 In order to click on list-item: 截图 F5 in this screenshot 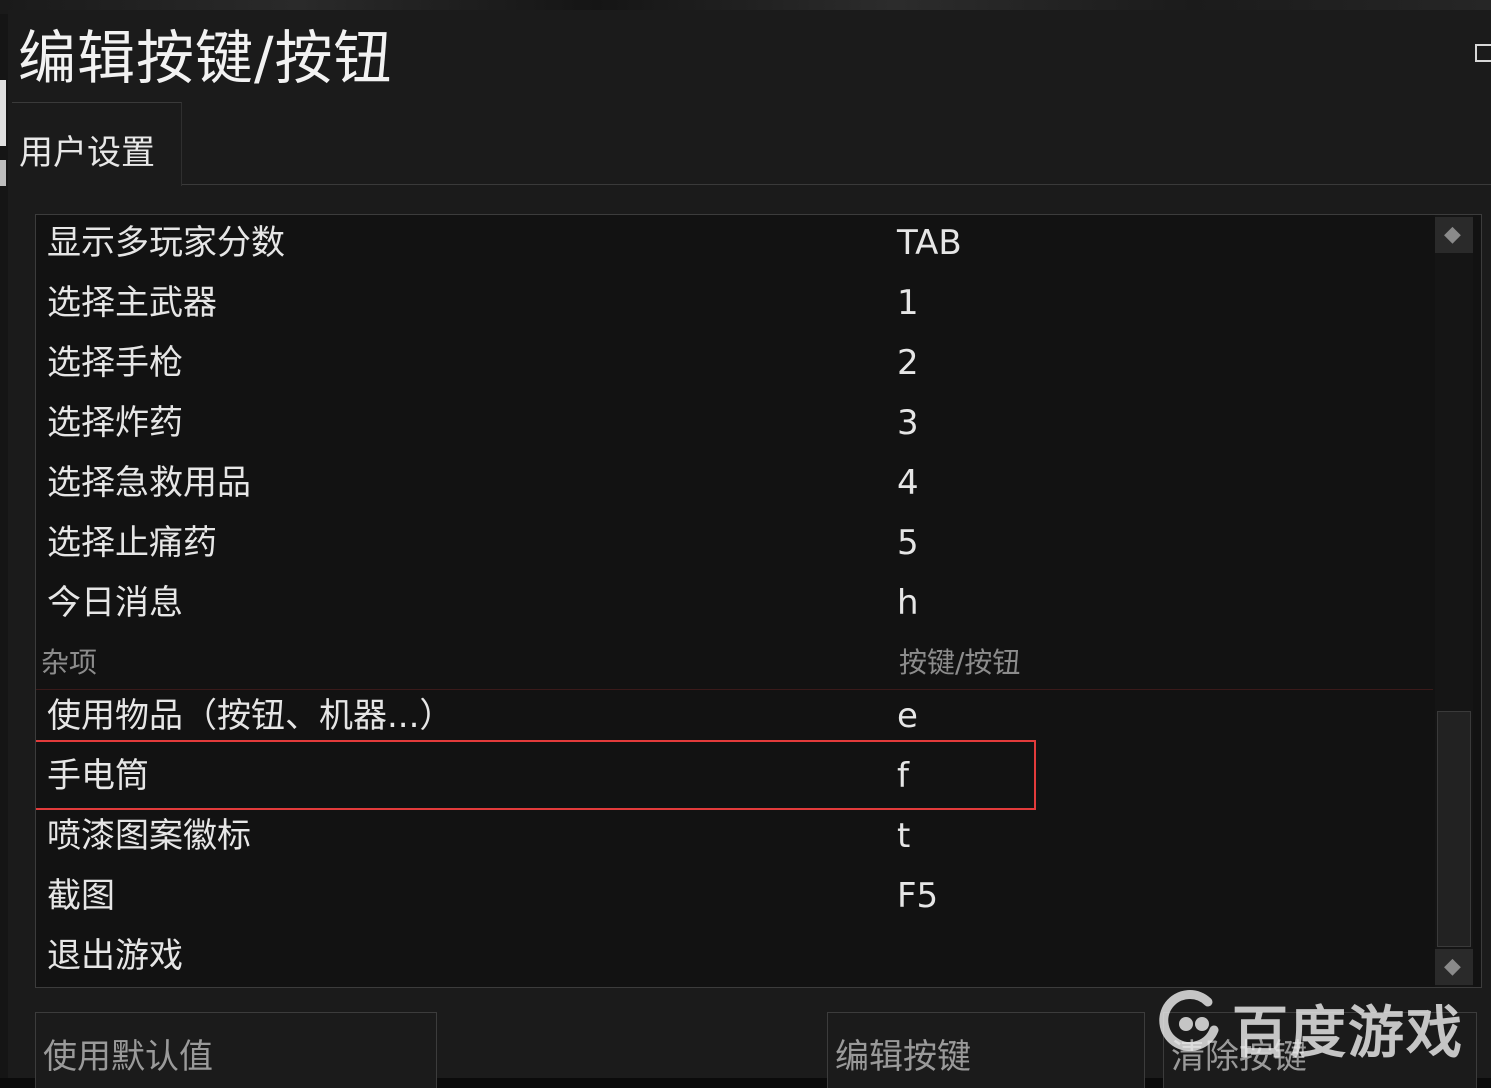, I will do `click(734, 898)`.